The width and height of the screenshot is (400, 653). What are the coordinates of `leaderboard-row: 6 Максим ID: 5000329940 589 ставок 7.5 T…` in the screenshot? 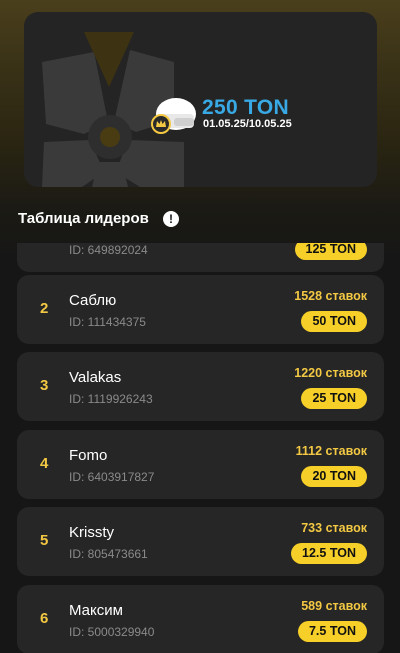 It's located at (200, 619).